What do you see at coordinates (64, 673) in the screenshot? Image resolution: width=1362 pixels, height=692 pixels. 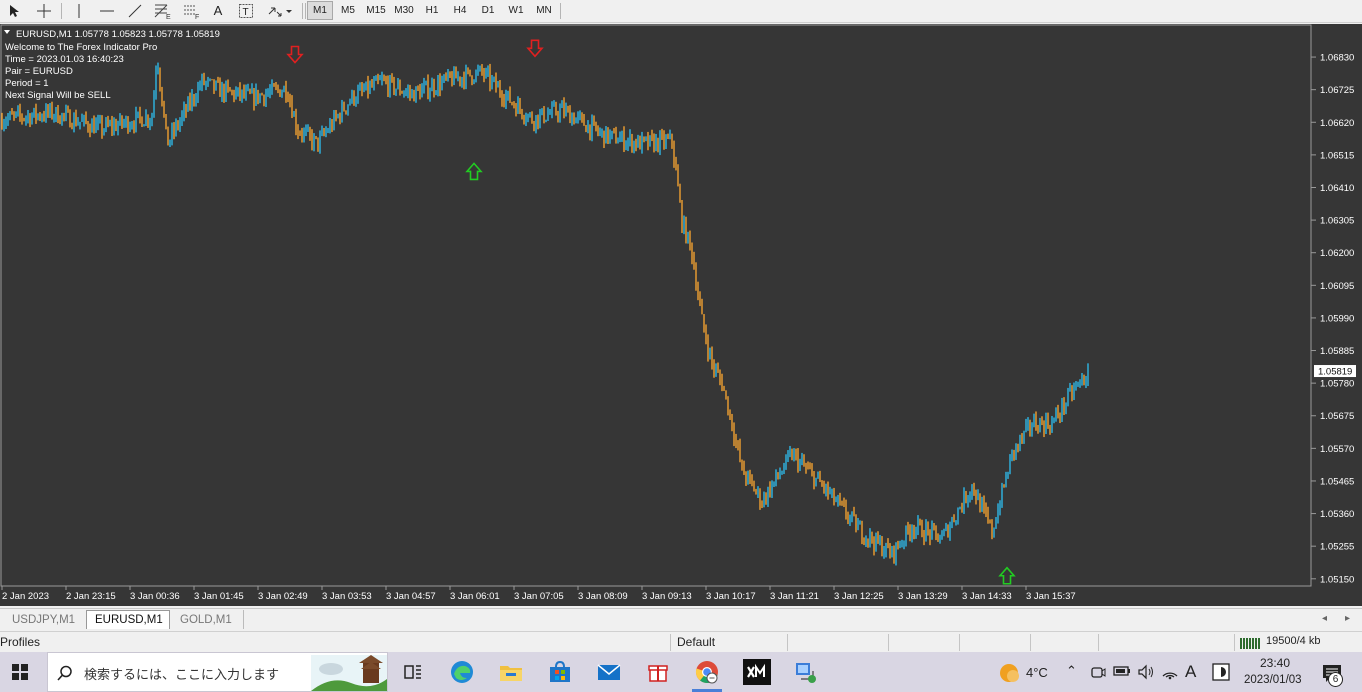 I see `search-icon` at bounding box center [64, 673].